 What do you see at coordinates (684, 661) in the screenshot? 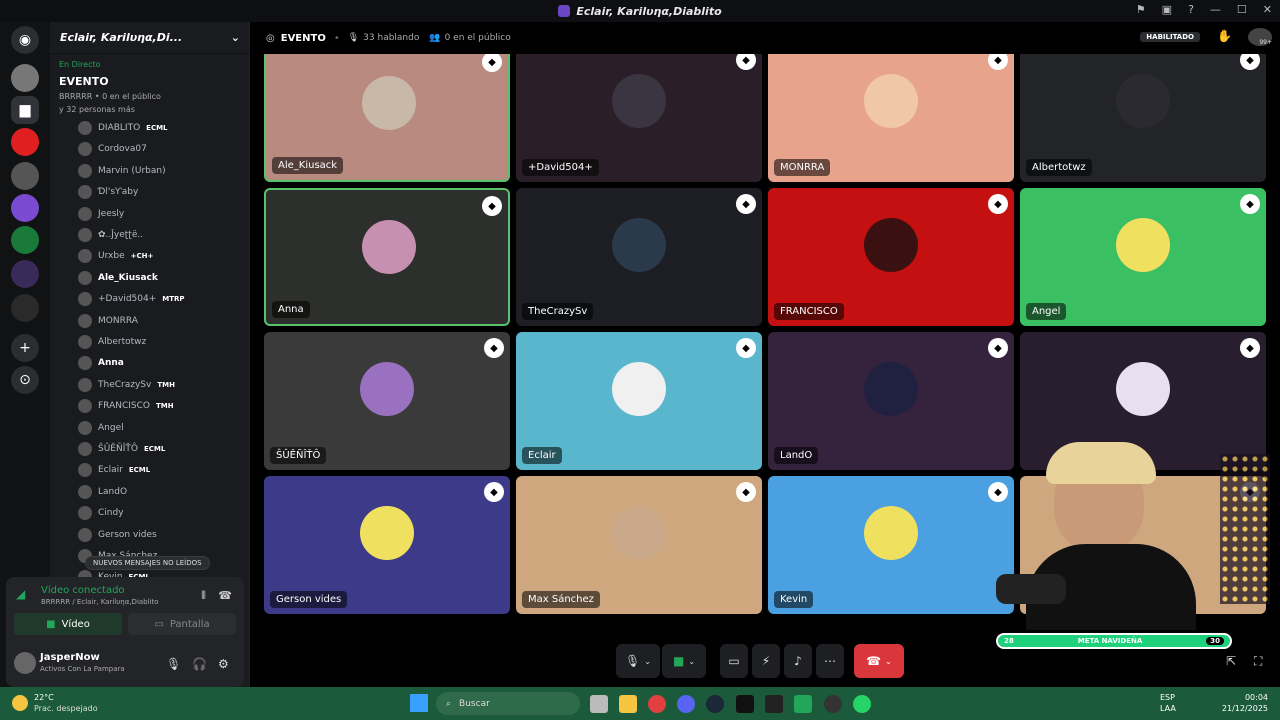
I see `camera-button: ■ ⌄` at bounding box center [684, 661].